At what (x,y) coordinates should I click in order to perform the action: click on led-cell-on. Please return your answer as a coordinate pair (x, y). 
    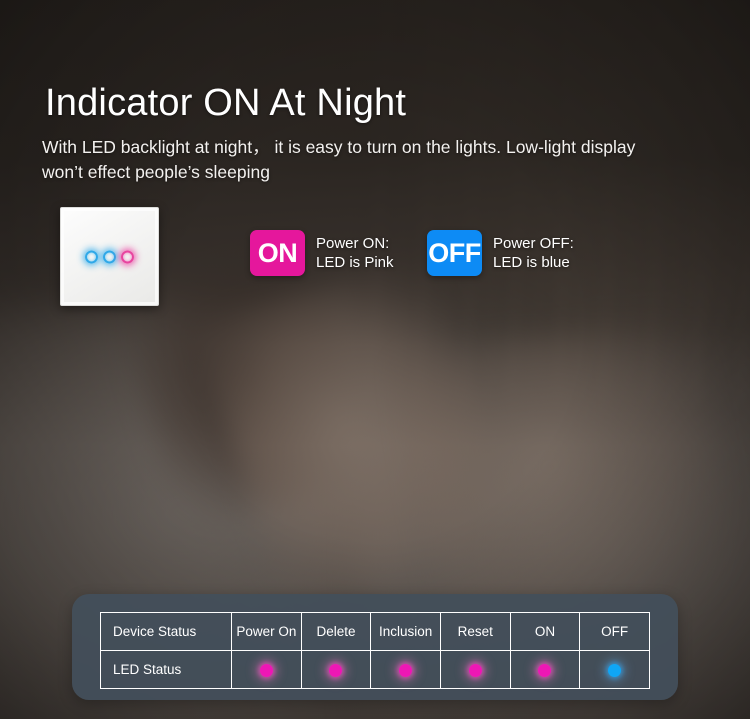
    Looking at the image, I should click on (545, 669).